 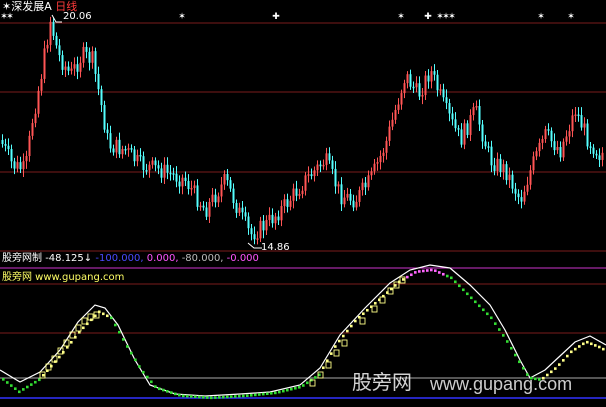 I want to click on watermark-url: www.gupang.com, so click(x=501, y=384).